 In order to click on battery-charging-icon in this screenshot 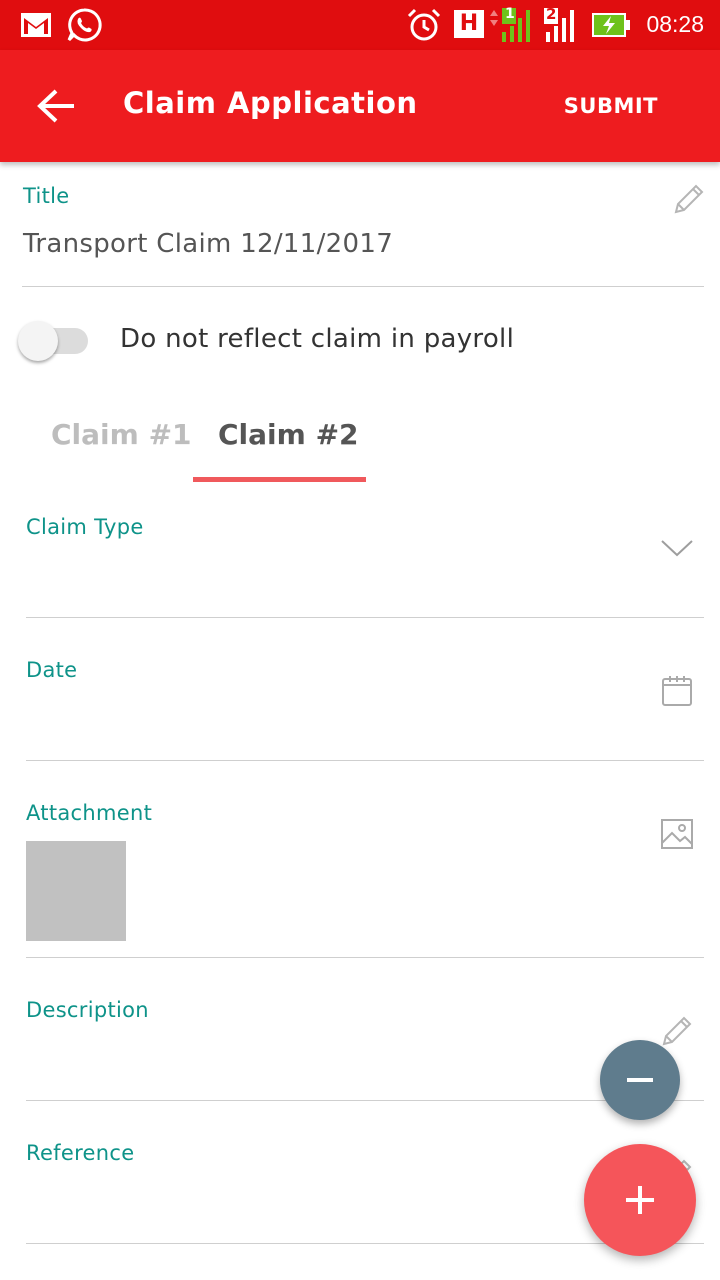, I will do `click(611, 25)`.